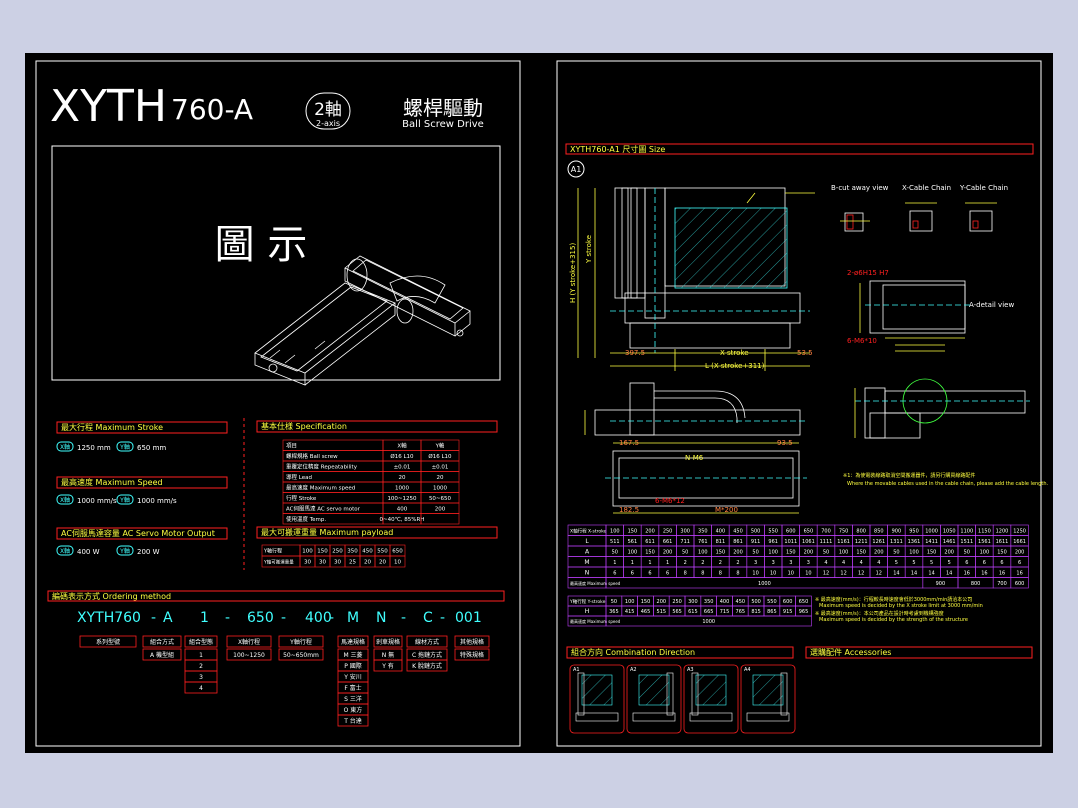 The height and width of the screenshot is (808, 1078). Describe the element at coordinates (785, 443) in the screenshot. I see `dim-93-5: 93.5` at that location.